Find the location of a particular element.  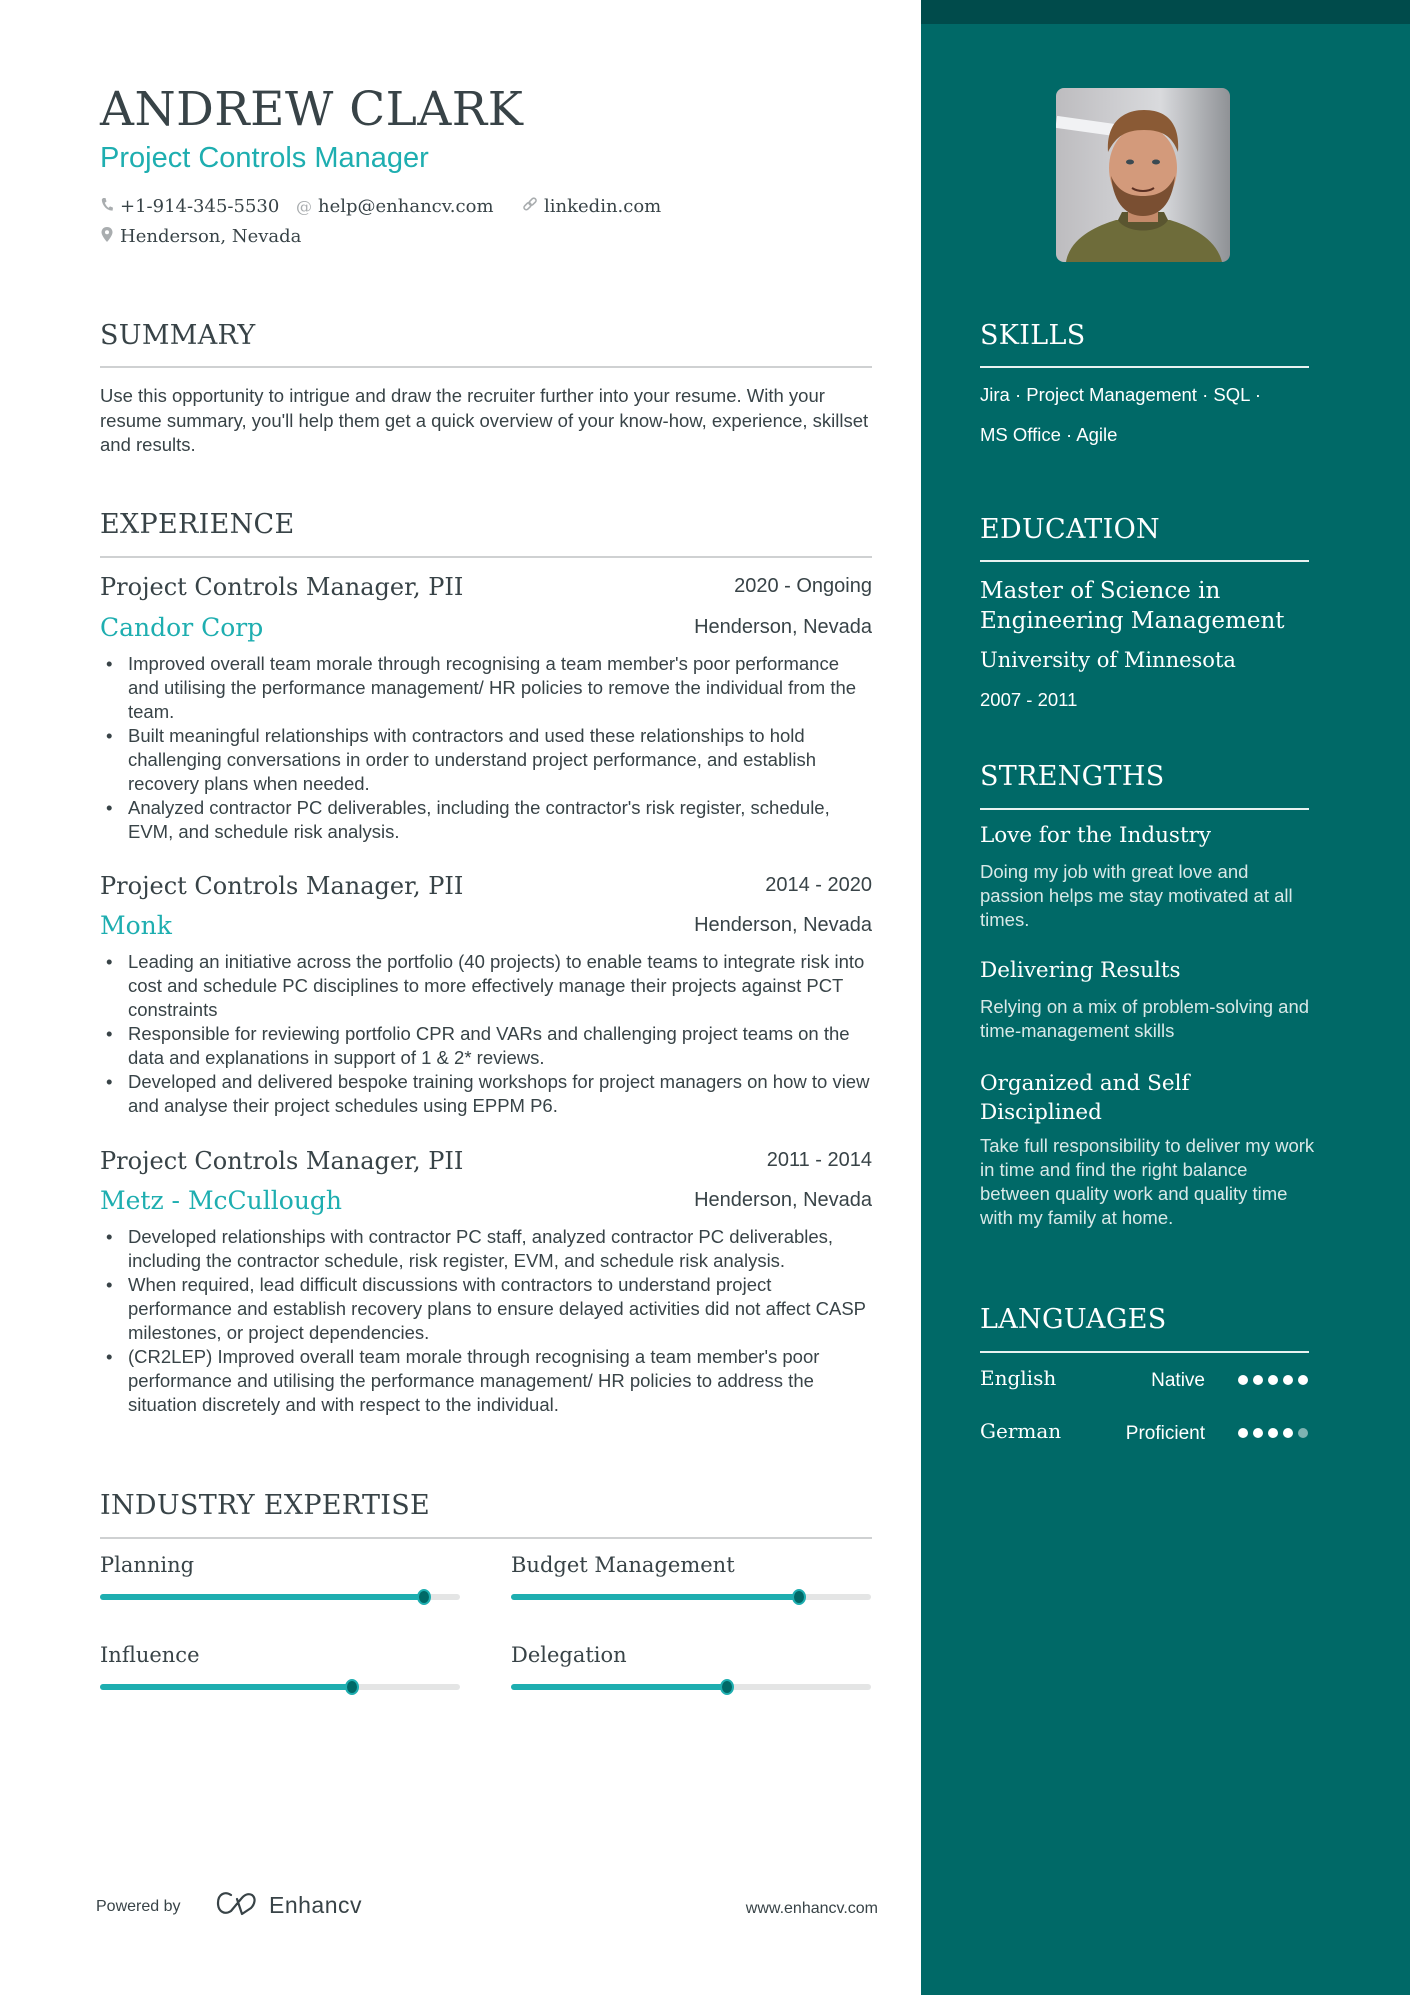

education-dates: 2007 - 2011 is located at coordinates (1029, 699).